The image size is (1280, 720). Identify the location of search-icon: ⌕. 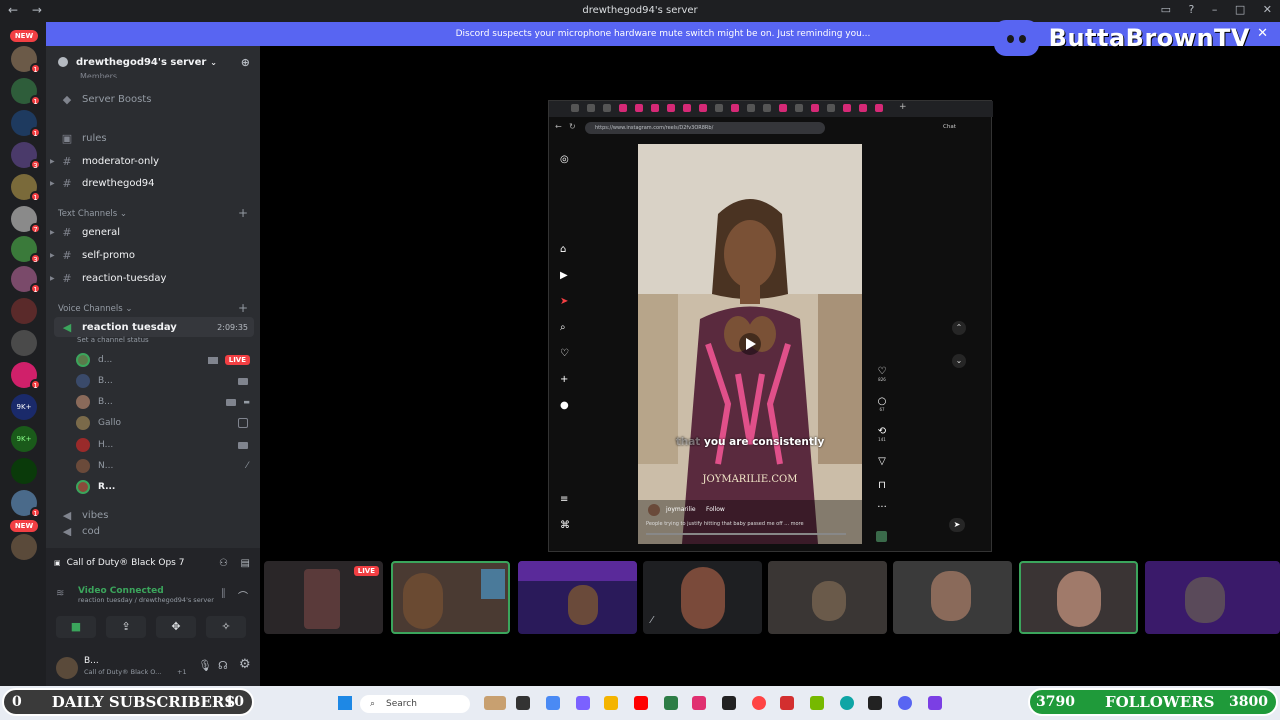
(563, 327).